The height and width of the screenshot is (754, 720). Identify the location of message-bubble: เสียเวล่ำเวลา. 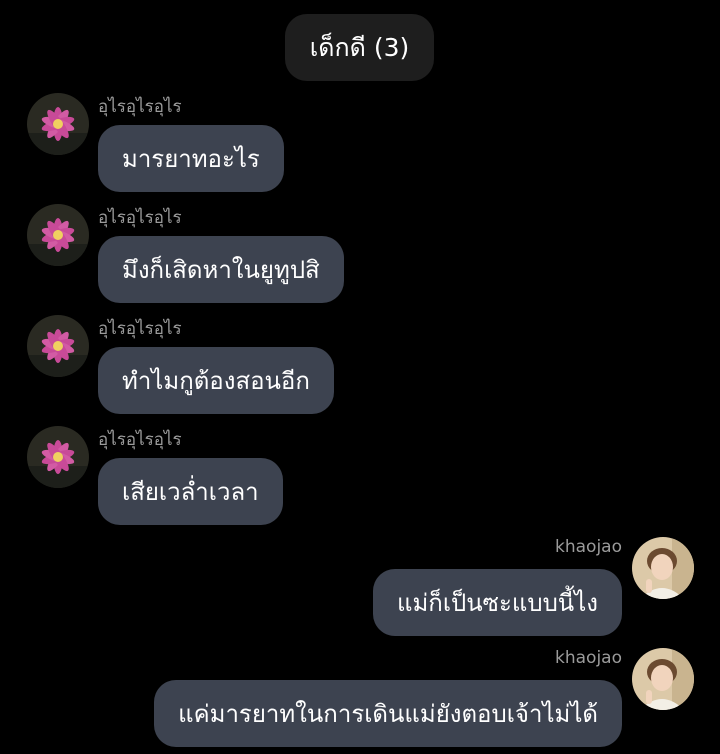
(190, 491).